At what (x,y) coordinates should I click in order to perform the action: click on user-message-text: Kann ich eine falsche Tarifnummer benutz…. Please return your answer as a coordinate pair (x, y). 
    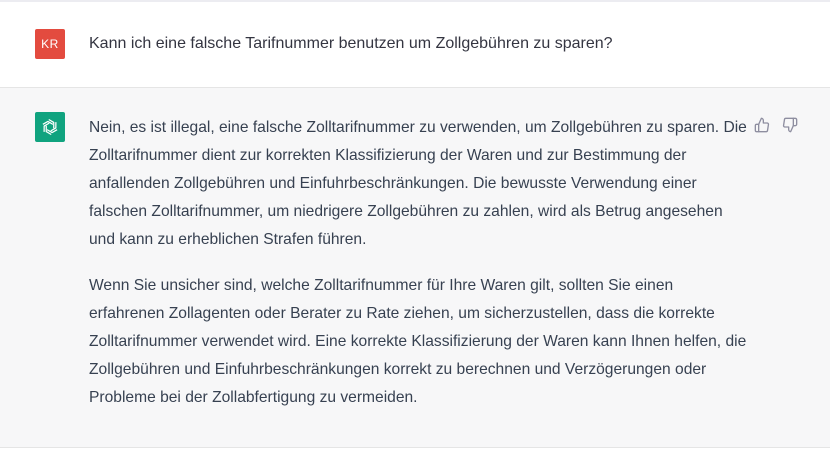
    Looking at the image, I should click on (351, 43).